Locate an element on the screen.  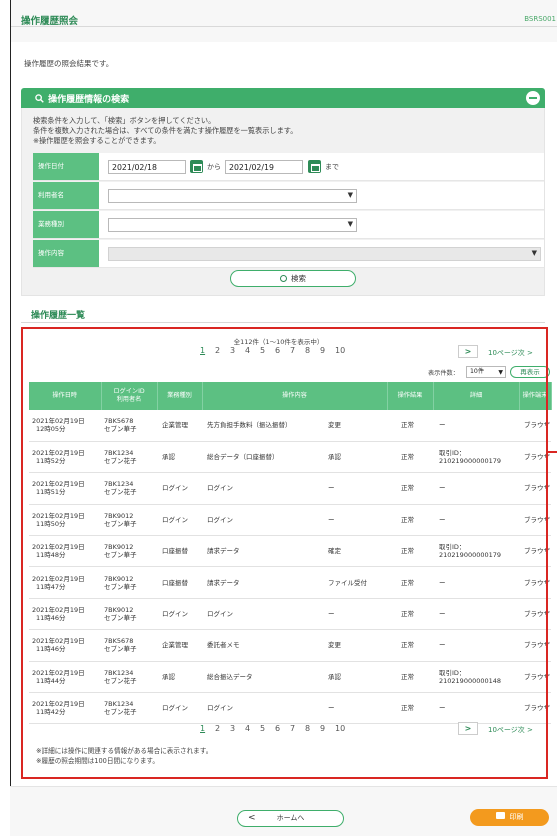
search-button-label: 検索 is located at coordinates (298, 278).